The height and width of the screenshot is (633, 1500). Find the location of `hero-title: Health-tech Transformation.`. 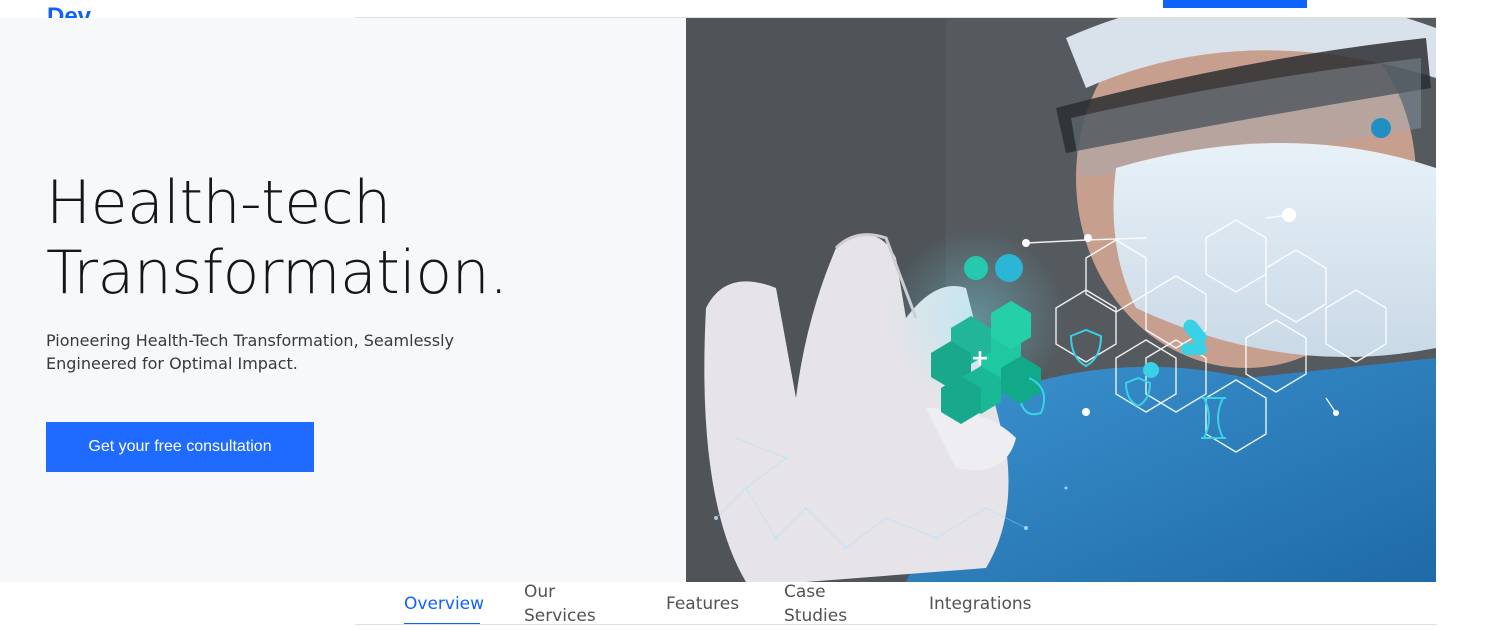

hero-title: Health-tech Transformation. is located at coordinates (356, 238).